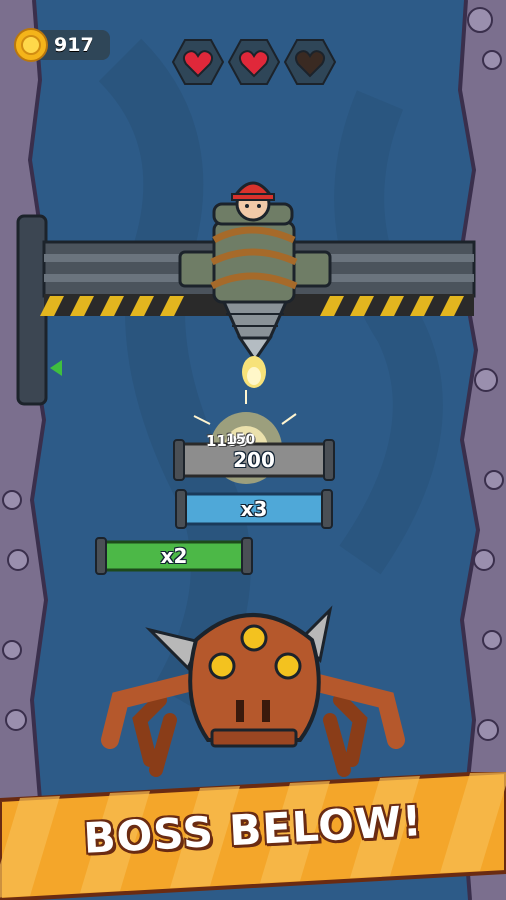 This screenshot has height=900, width=506. I want to click on coin-icon, so click(31, 45).